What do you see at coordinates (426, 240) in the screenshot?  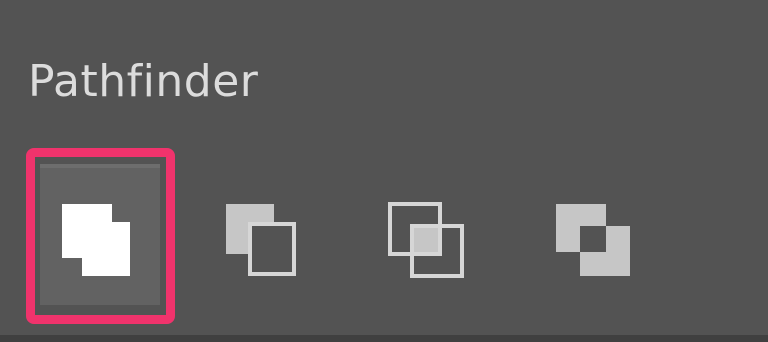 I see `intersect-icon` at bounding box center [426, 240].